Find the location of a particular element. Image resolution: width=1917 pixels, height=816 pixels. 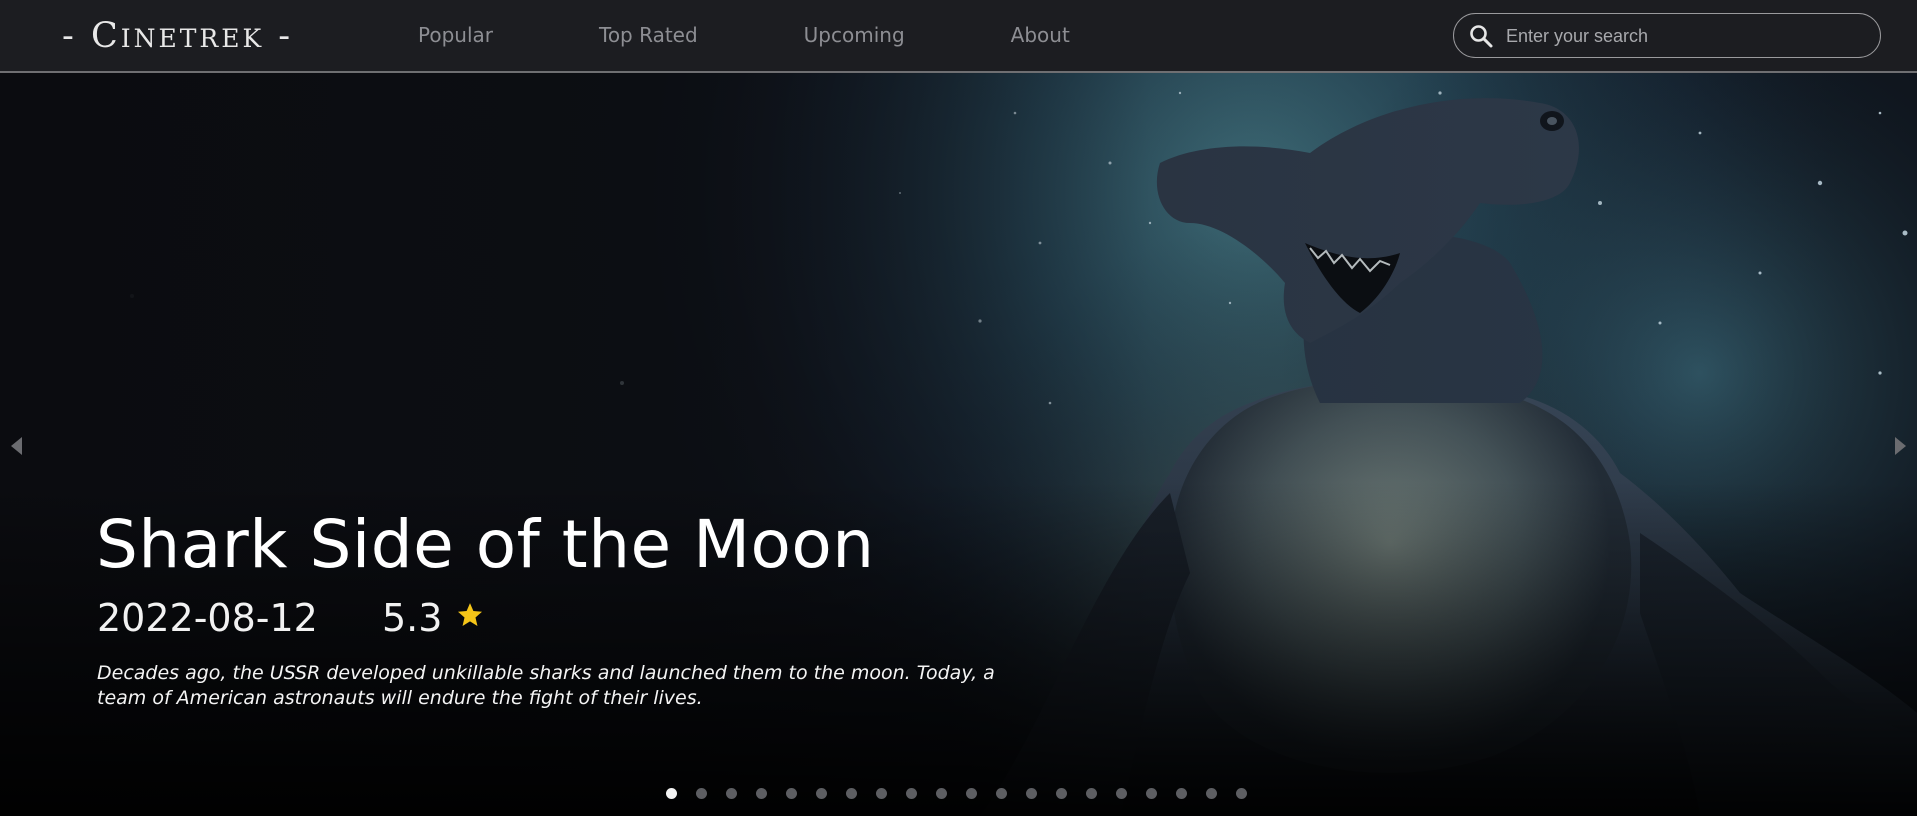

movie-title: Shark Side of the Moon is located at coordinates (485, 545).